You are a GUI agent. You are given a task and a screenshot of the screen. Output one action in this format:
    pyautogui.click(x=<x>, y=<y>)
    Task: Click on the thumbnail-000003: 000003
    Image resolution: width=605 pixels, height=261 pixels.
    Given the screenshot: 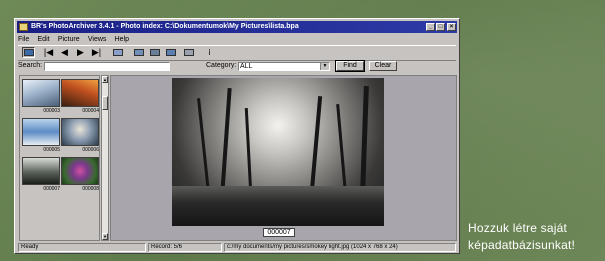 What is the action you would take?
    pyautogui.click(x=41, y=97)
    